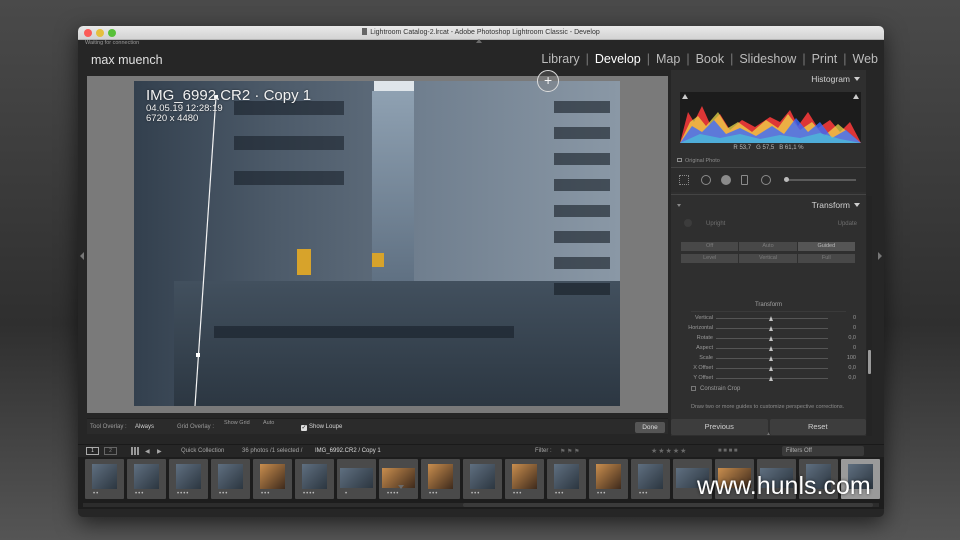  I want to click on tool-overlay-label: Tool Overlay :, so click(108, 427).